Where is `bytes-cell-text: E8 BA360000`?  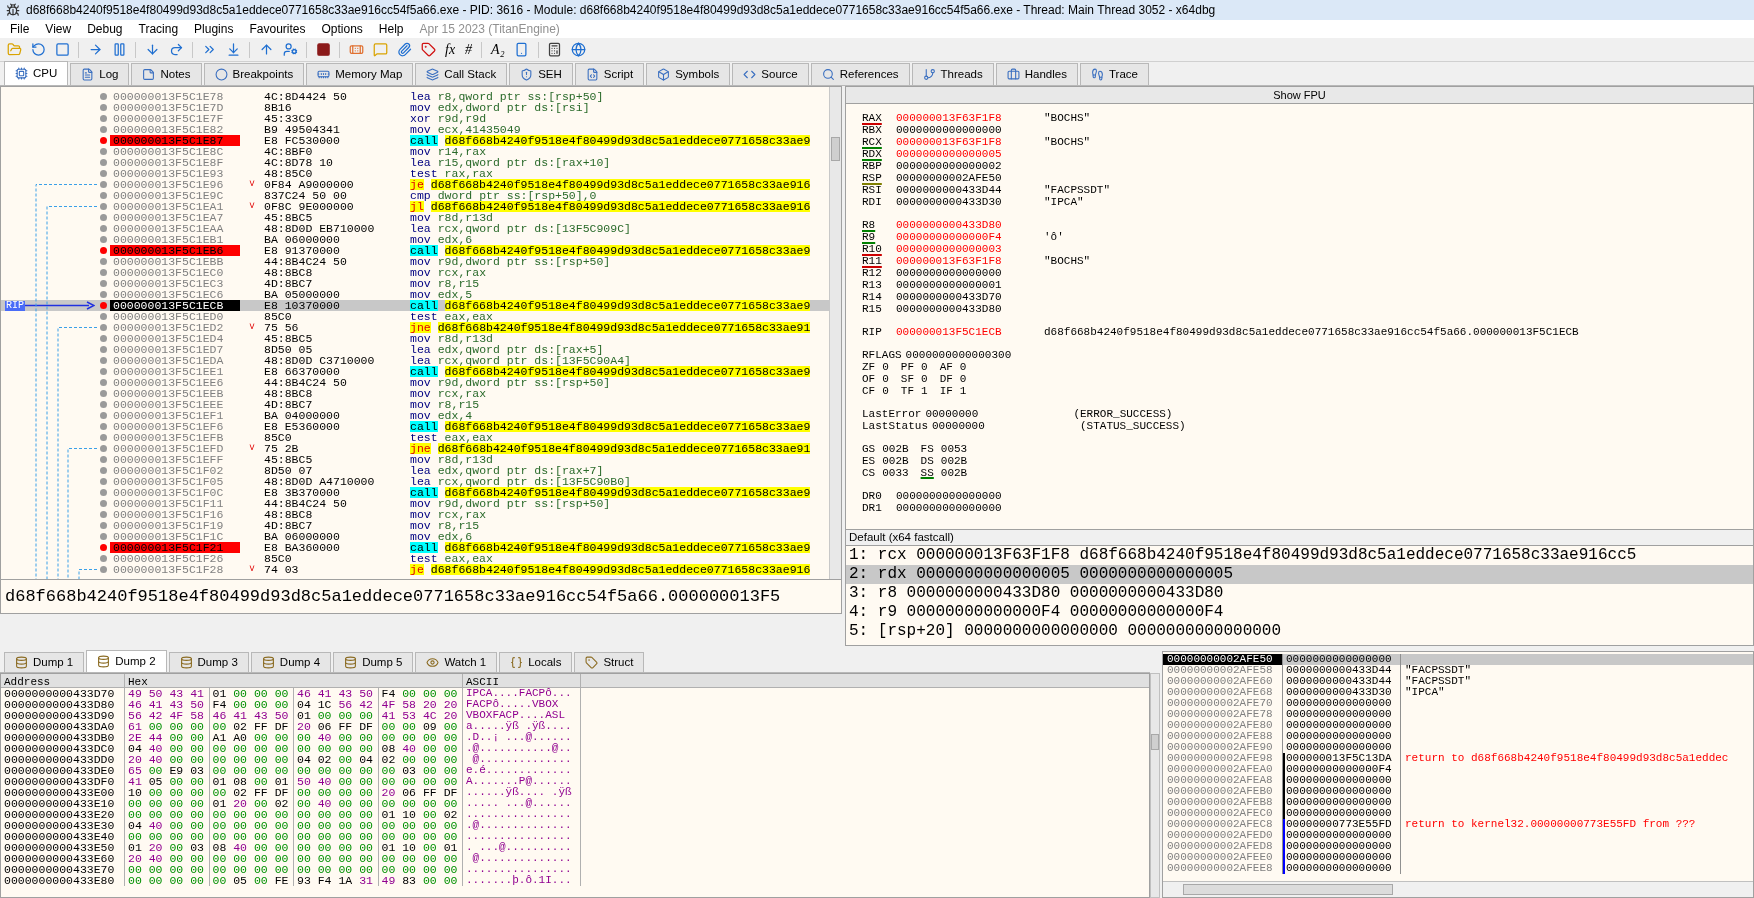
bytes-cell-text: E8 BA360000 is located at coordinates (302, 547).